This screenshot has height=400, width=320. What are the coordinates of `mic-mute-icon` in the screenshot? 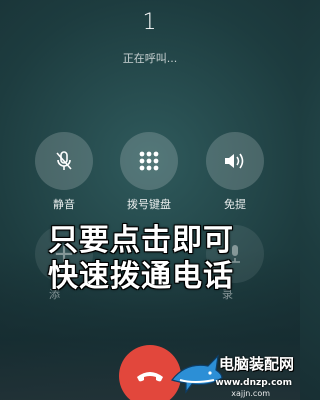 It's located at (64, 160).